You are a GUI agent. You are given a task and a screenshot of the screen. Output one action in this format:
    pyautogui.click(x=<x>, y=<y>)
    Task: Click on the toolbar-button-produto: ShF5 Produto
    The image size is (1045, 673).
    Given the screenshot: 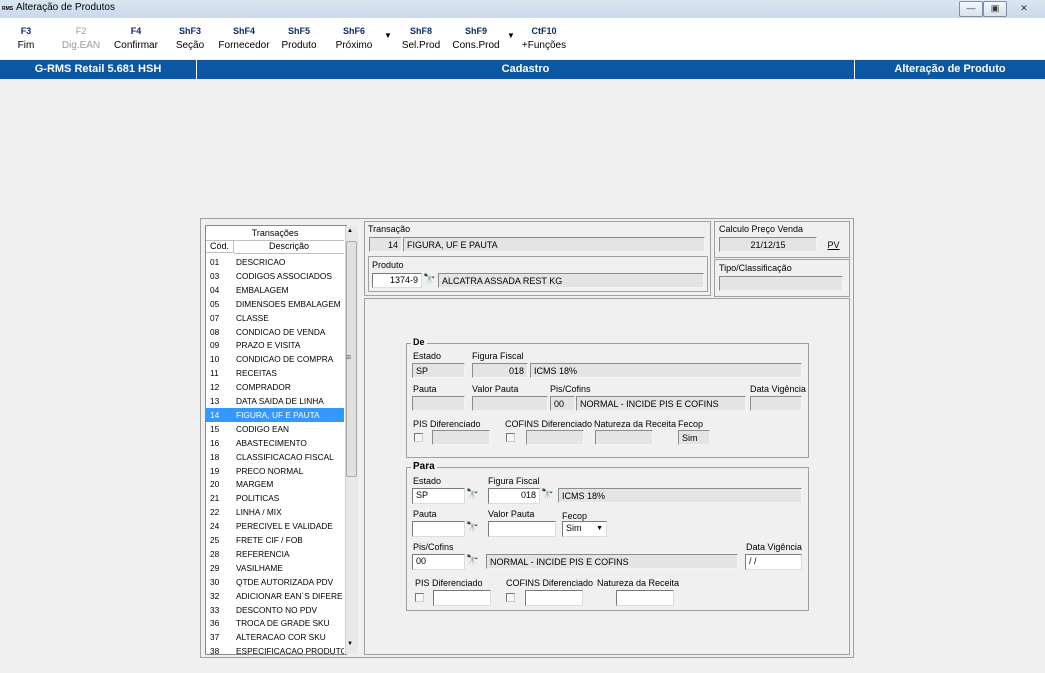 What is the action you would take?
    pyautogui.click(x=299, y=38)
    